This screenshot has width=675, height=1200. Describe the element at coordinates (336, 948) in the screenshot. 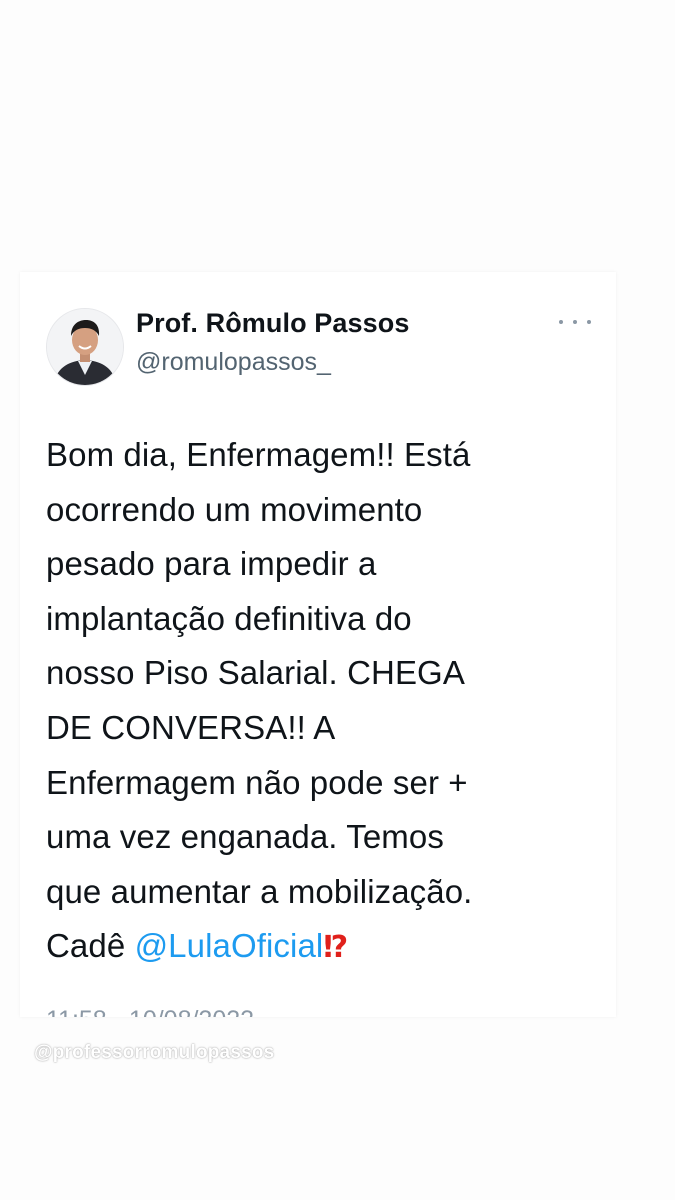

I see `exclamation-question-icon: ⁉` at that location.